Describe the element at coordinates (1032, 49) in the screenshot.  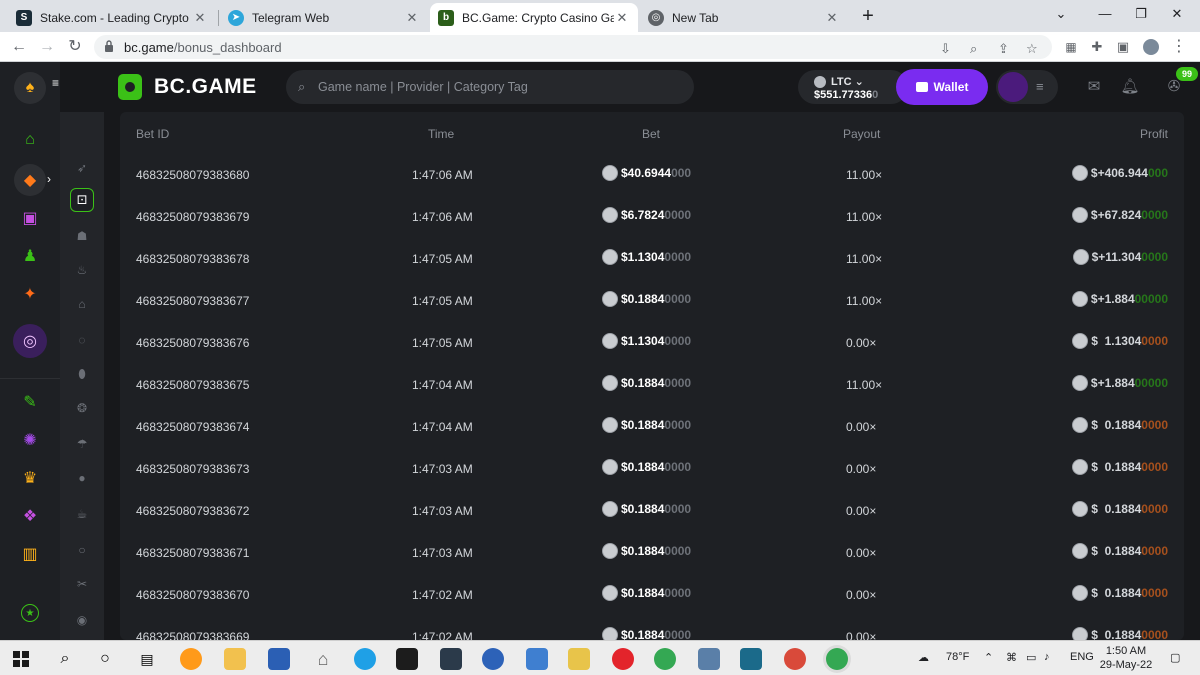
I see `bookmark-star-icon: ☆` at that location.